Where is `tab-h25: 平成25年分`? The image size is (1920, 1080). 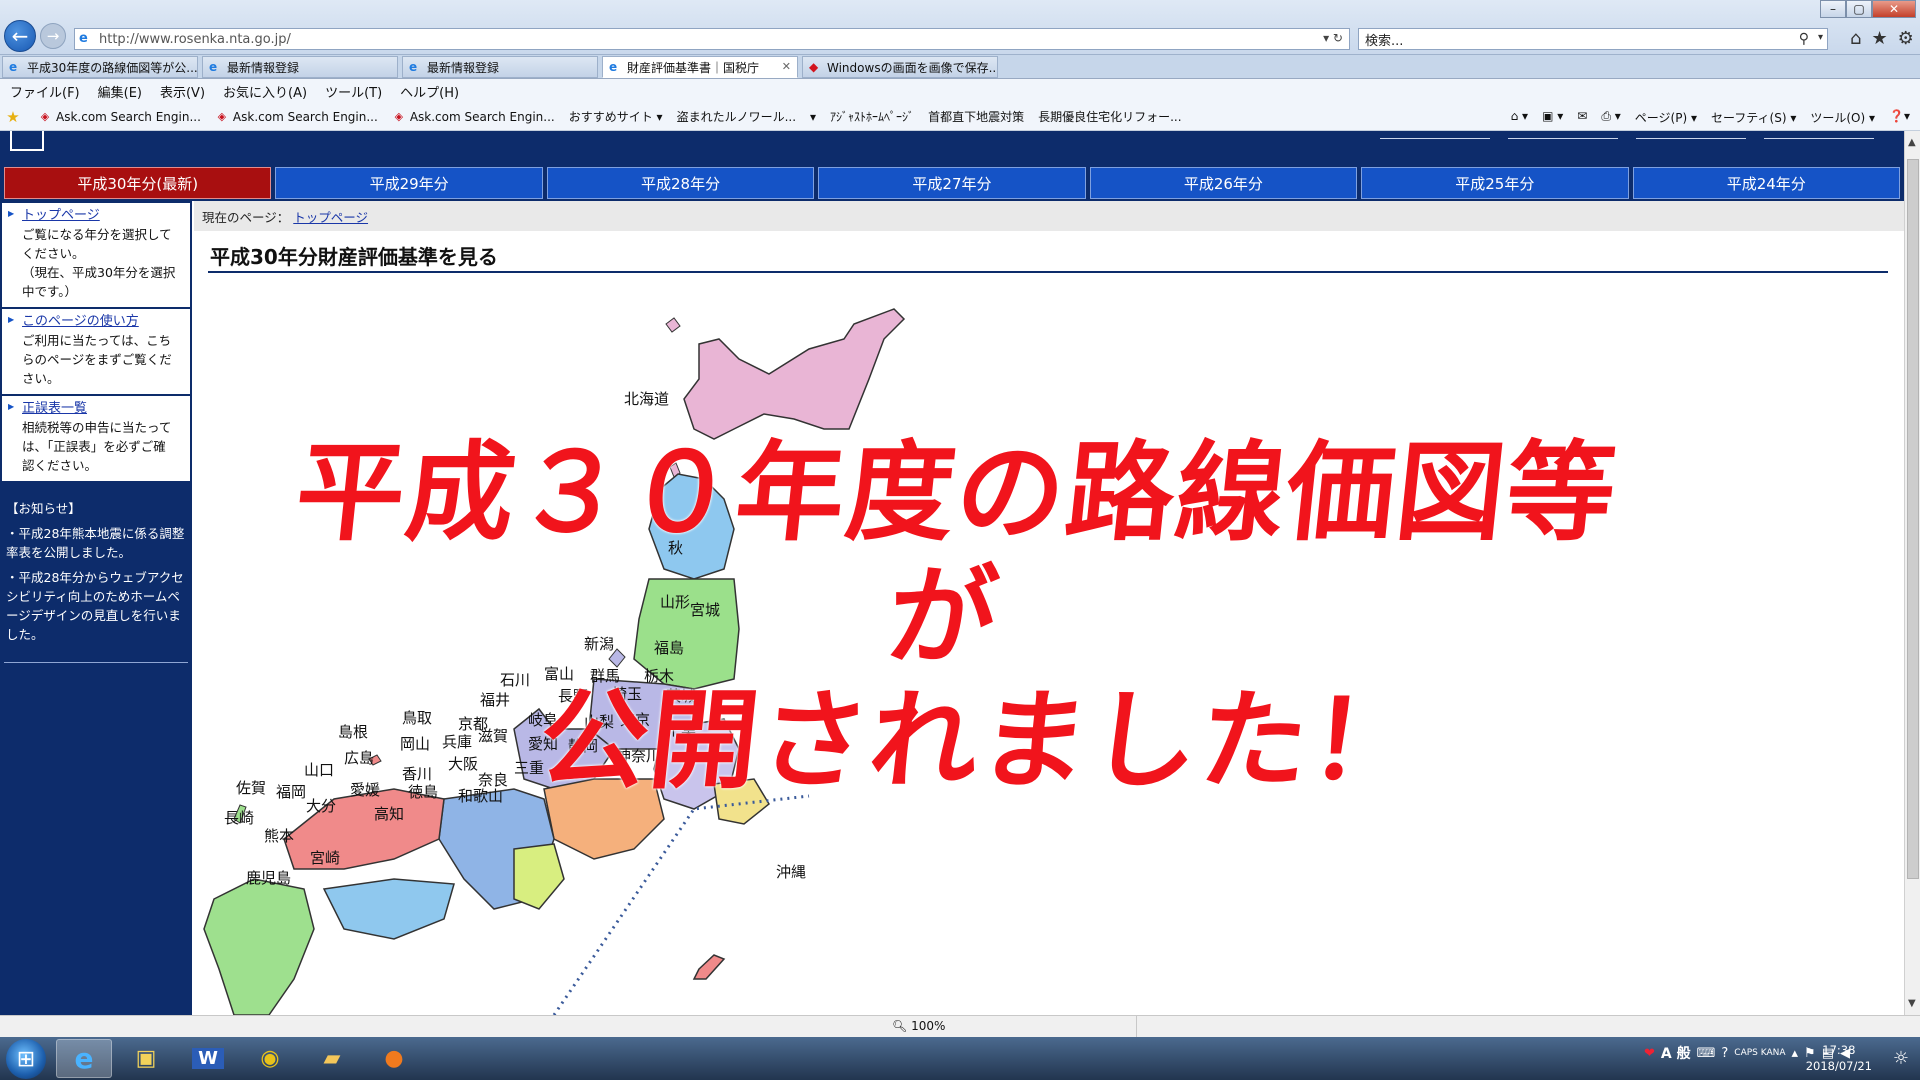 tab-h25: 平成25年分 is located at coordinates (1495, 183).